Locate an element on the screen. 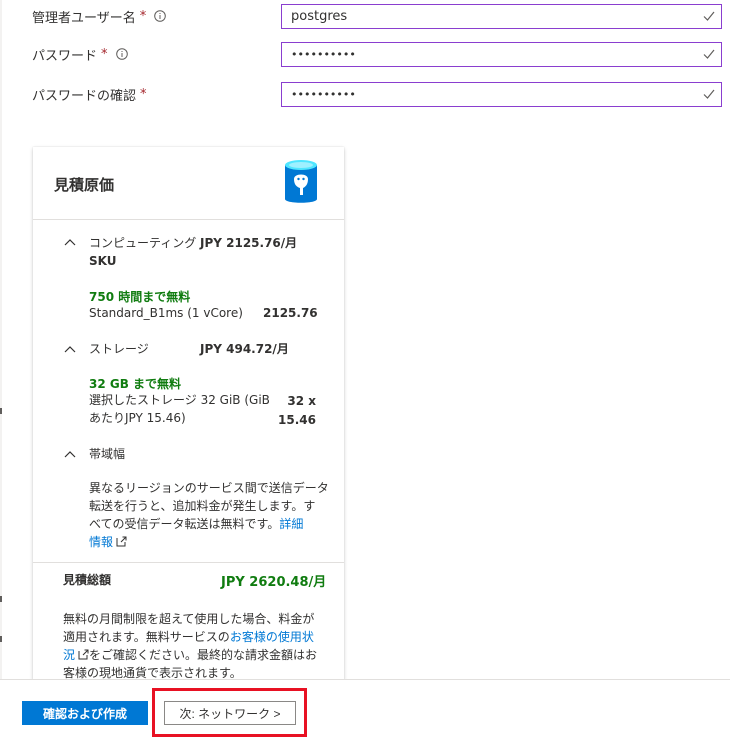 This screenshot has height=743, width=730. postgresql-database-icon is located at coordinates (301, 181).